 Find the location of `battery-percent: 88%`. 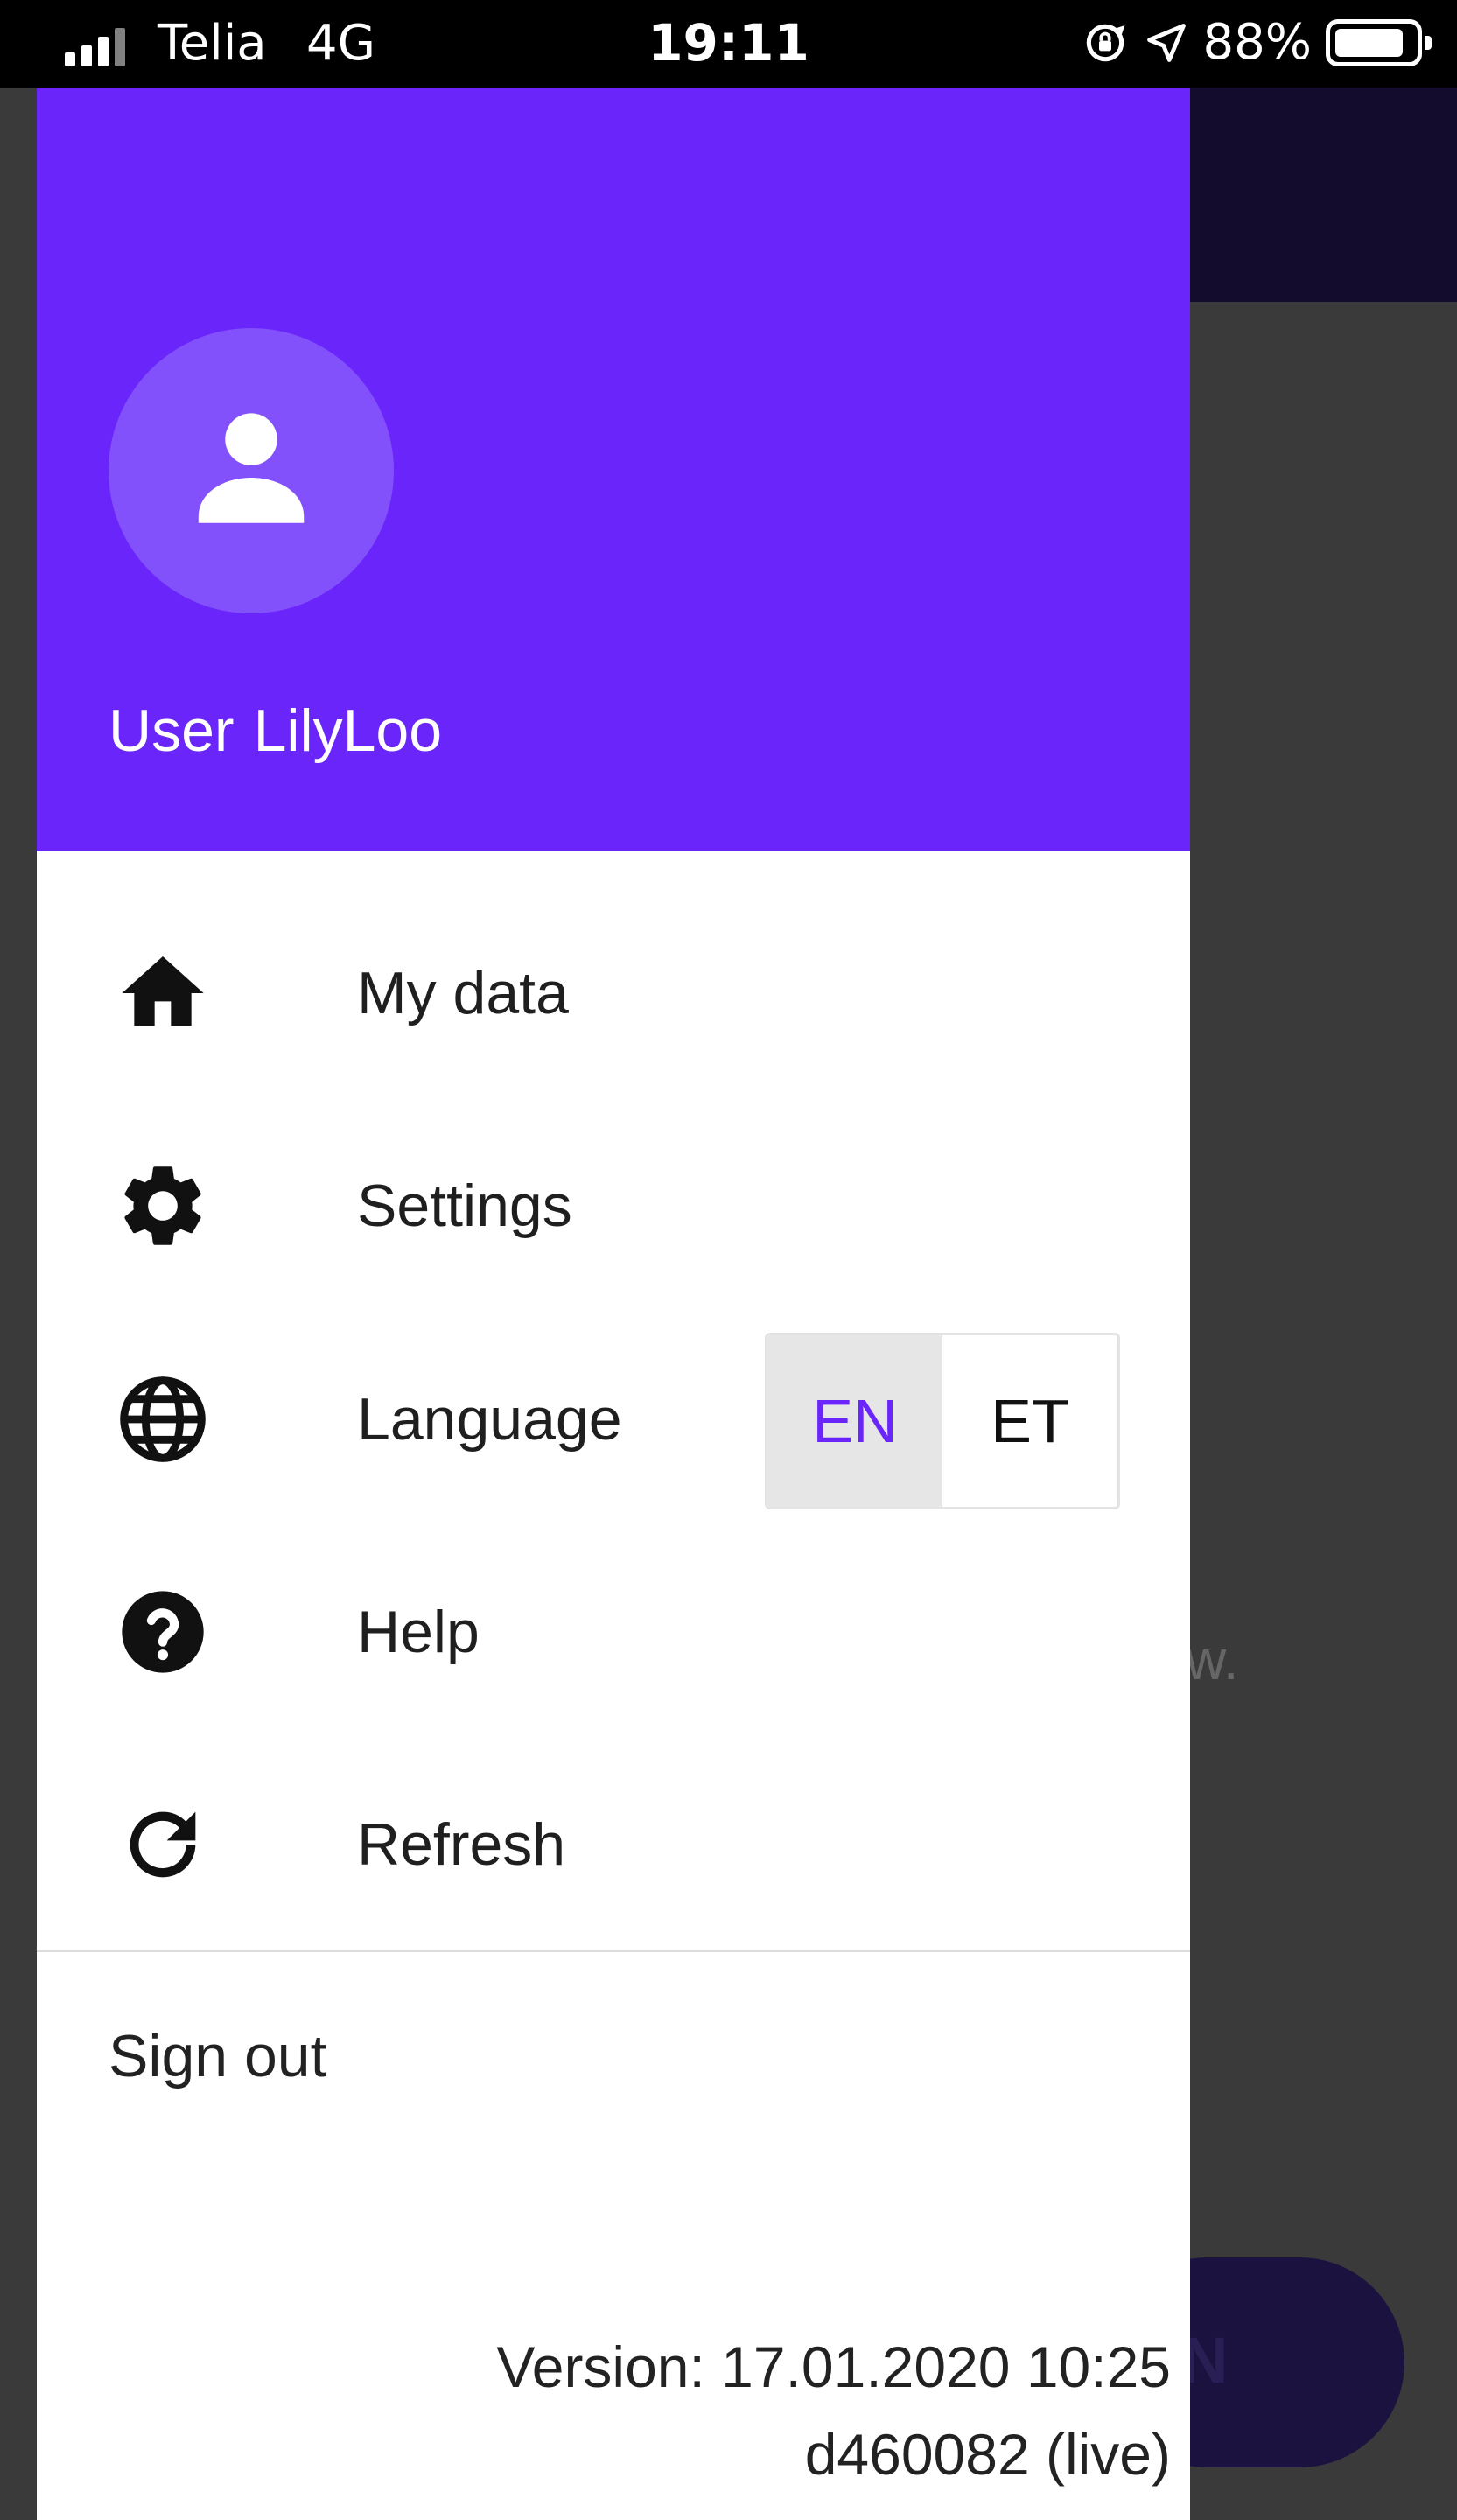

battery-percent: 88% is located at coordinates (1257, 42).